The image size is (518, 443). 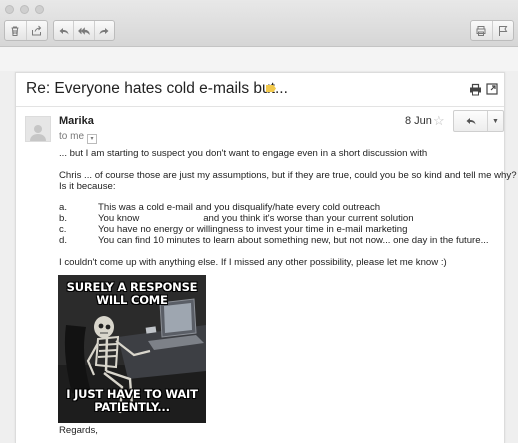 I want to click on list-item-letter: b., so click(x=63, y=218).